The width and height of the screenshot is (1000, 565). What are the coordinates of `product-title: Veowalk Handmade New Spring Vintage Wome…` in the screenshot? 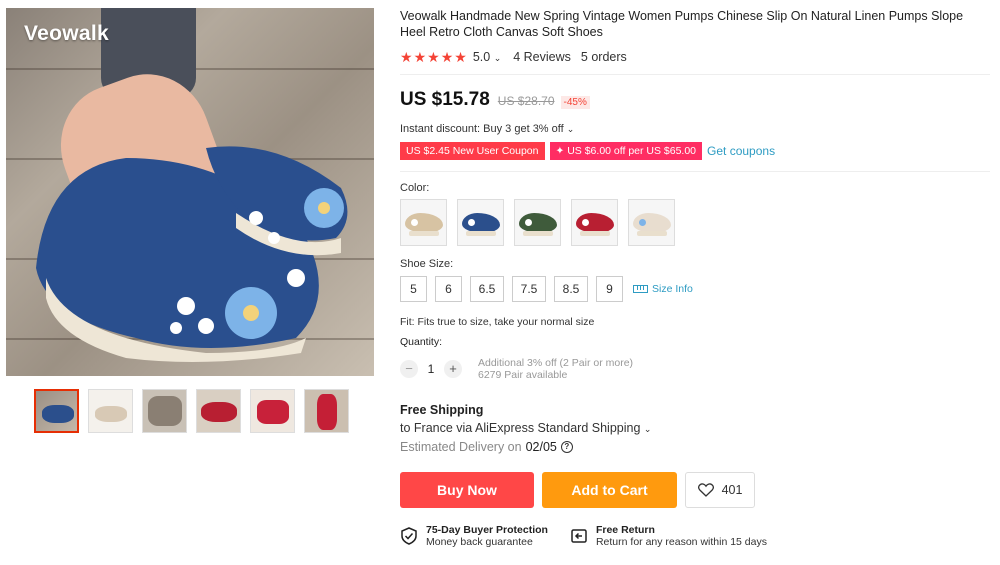 It's located at (682, 24).